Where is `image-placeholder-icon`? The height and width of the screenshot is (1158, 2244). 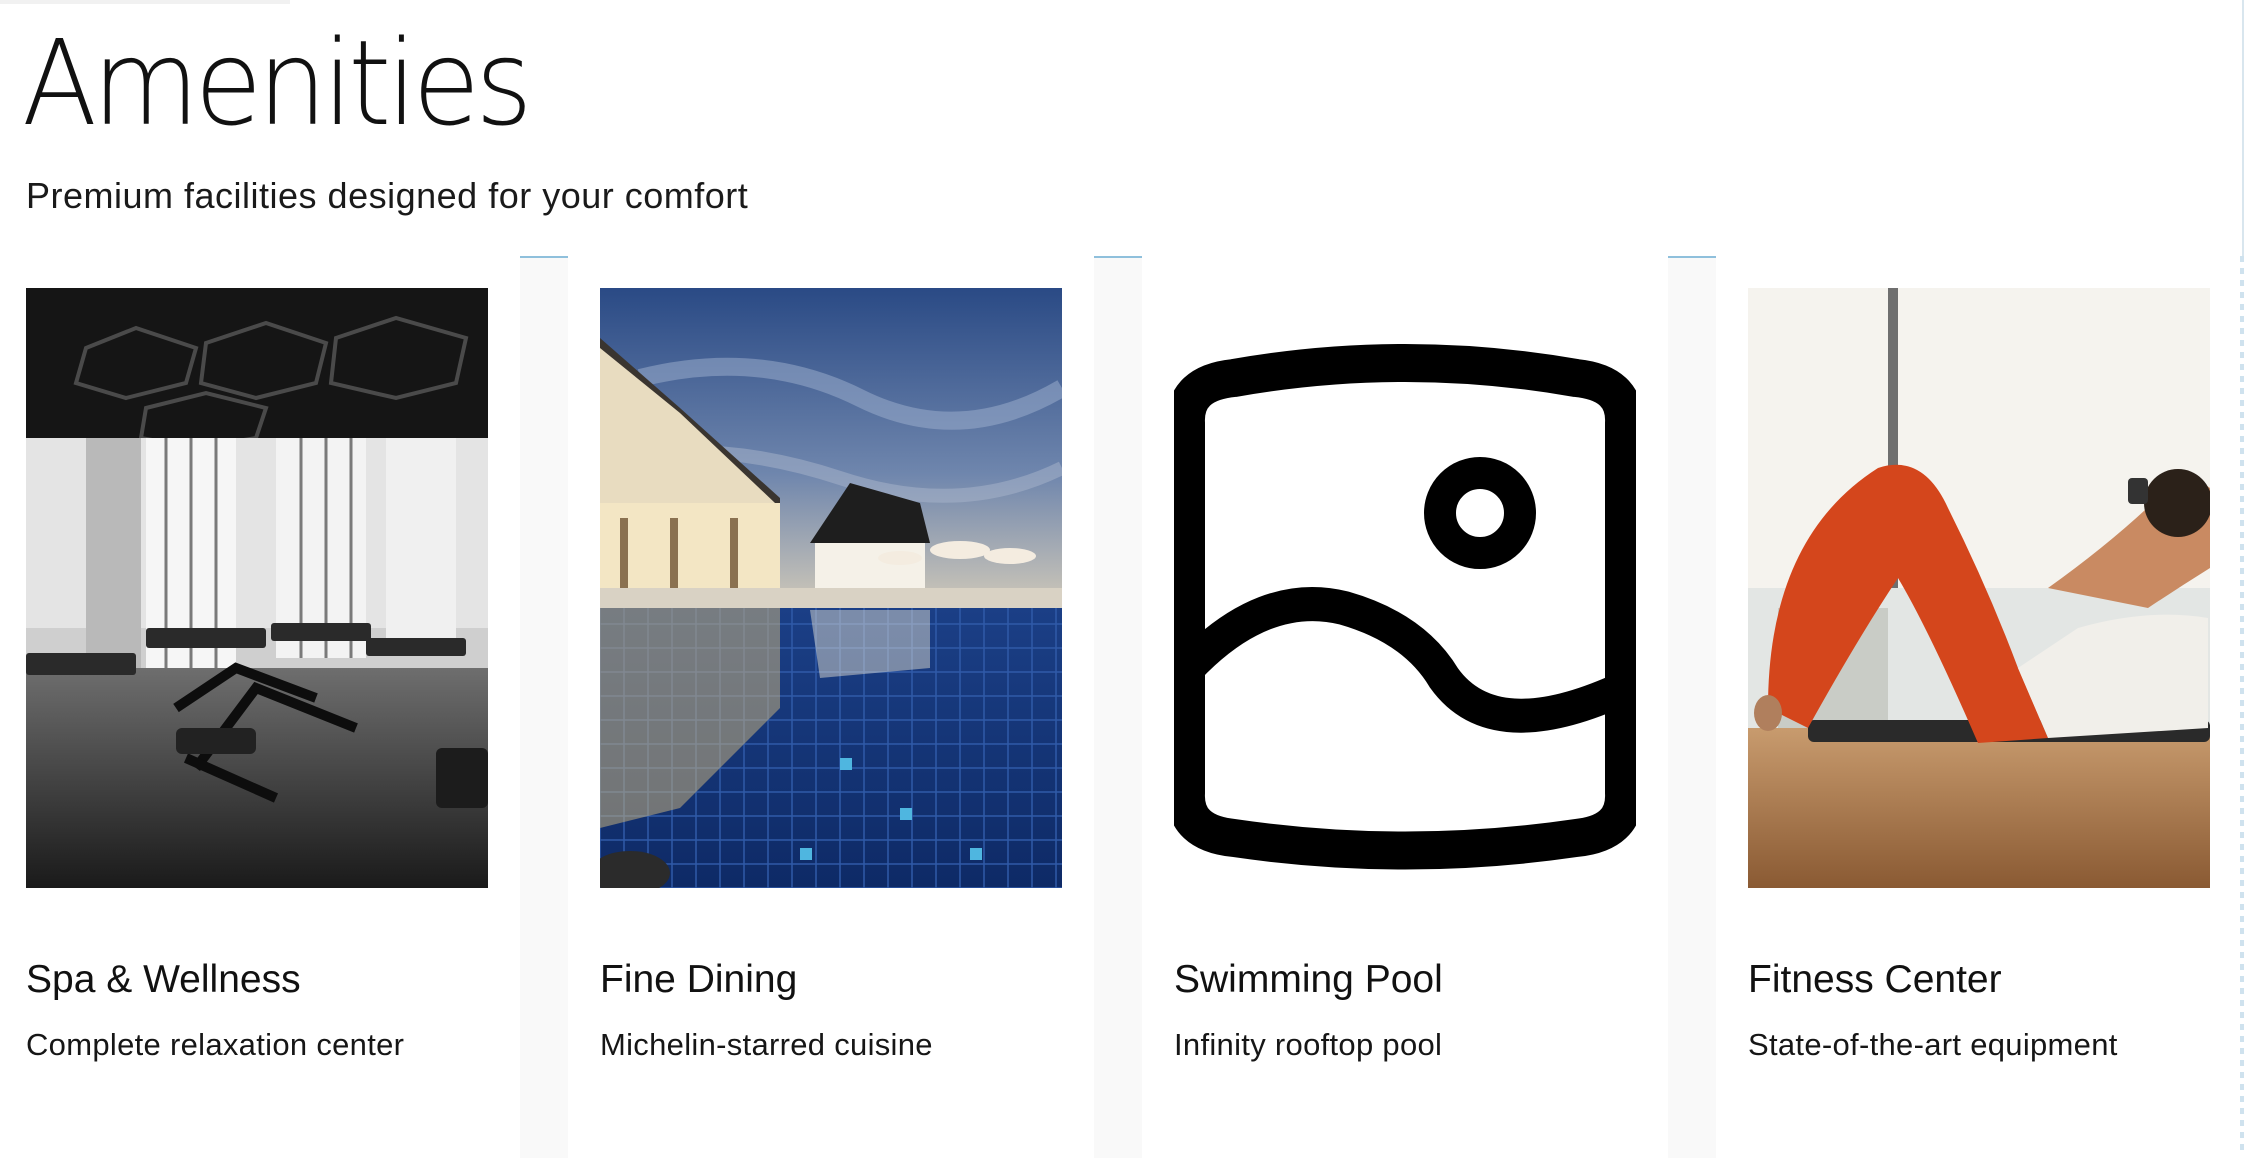
image-placeholder-icon is located at coordinates (1405, 588).